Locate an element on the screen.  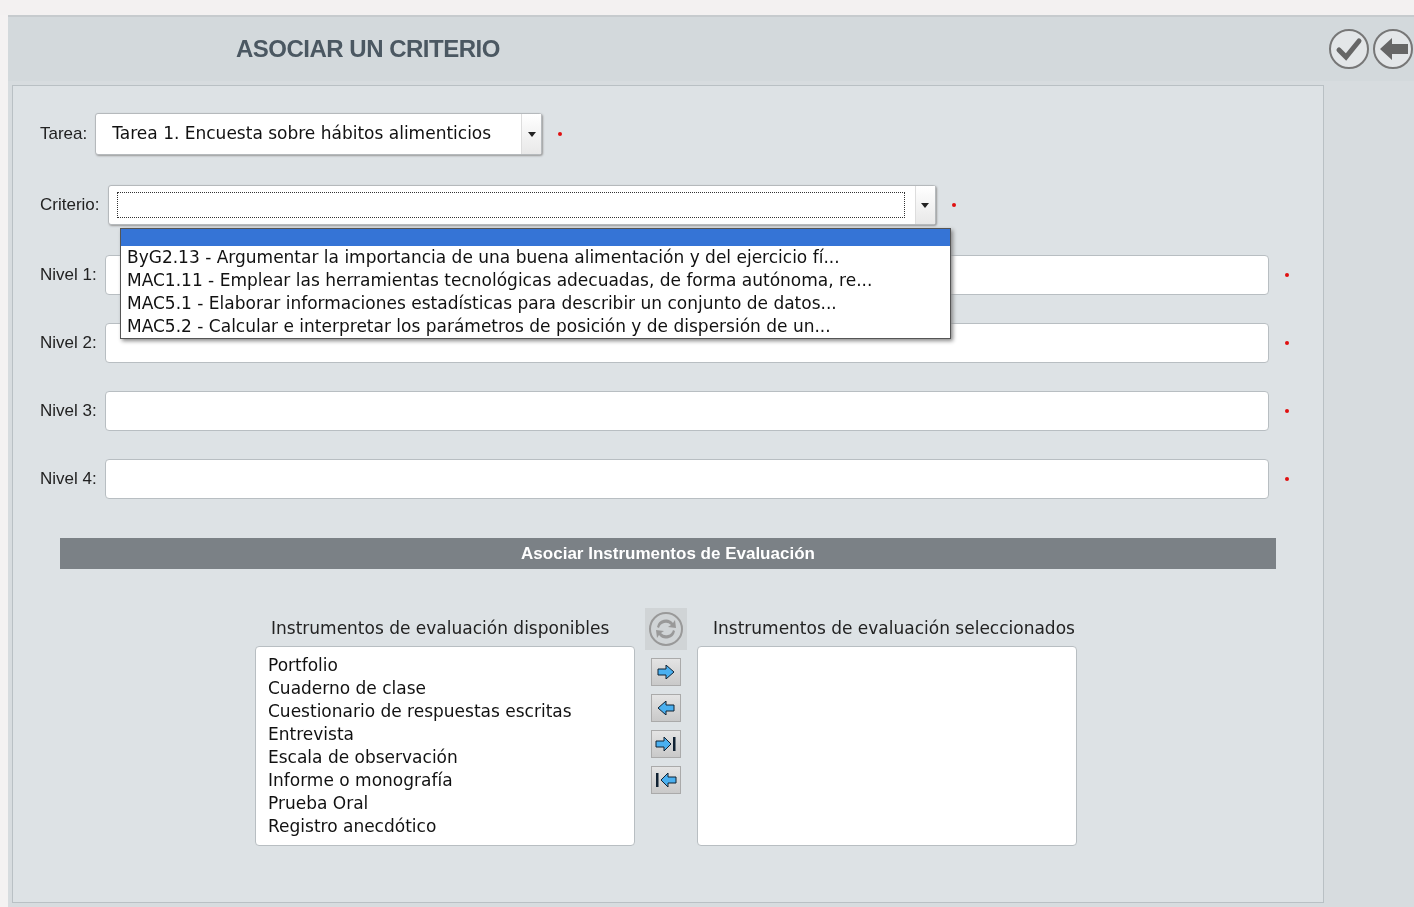
section-header: Asociar Instrumentos de Evaluación is located at coordinates (668, 553).